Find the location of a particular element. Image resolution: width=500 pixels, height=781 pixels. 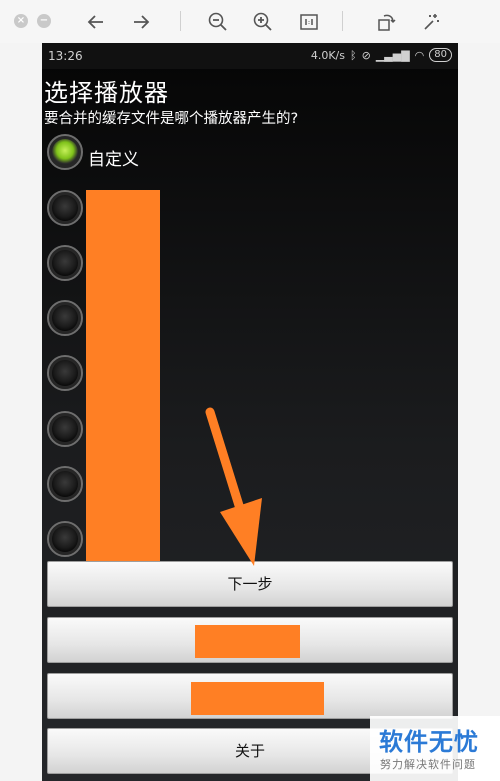

redaction-block-options is located at coordinates (123, 380).